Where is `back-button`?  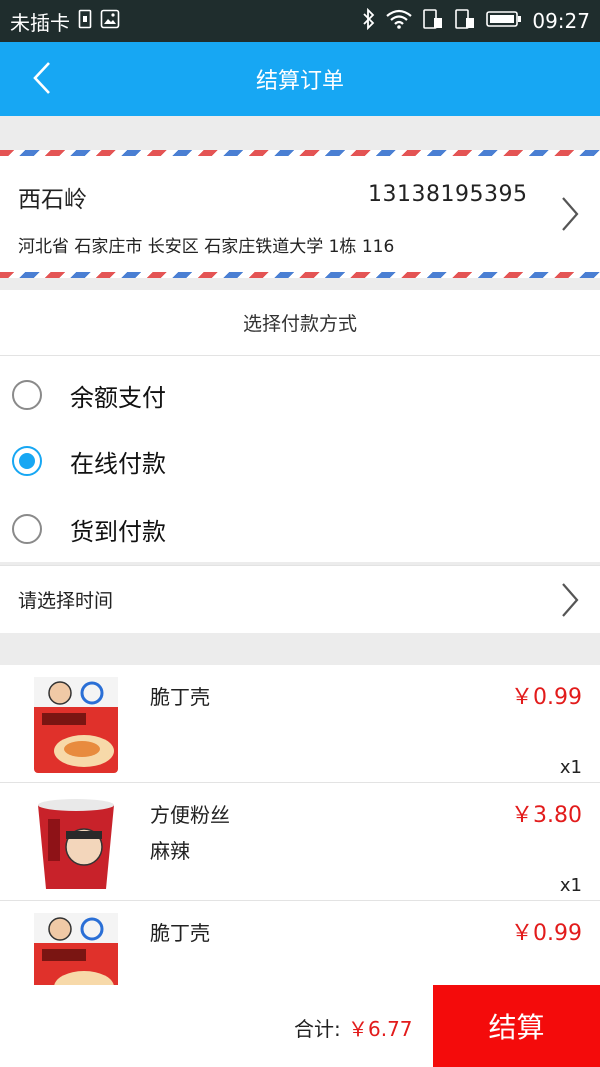 back-button is located at coordinates (42, 80).